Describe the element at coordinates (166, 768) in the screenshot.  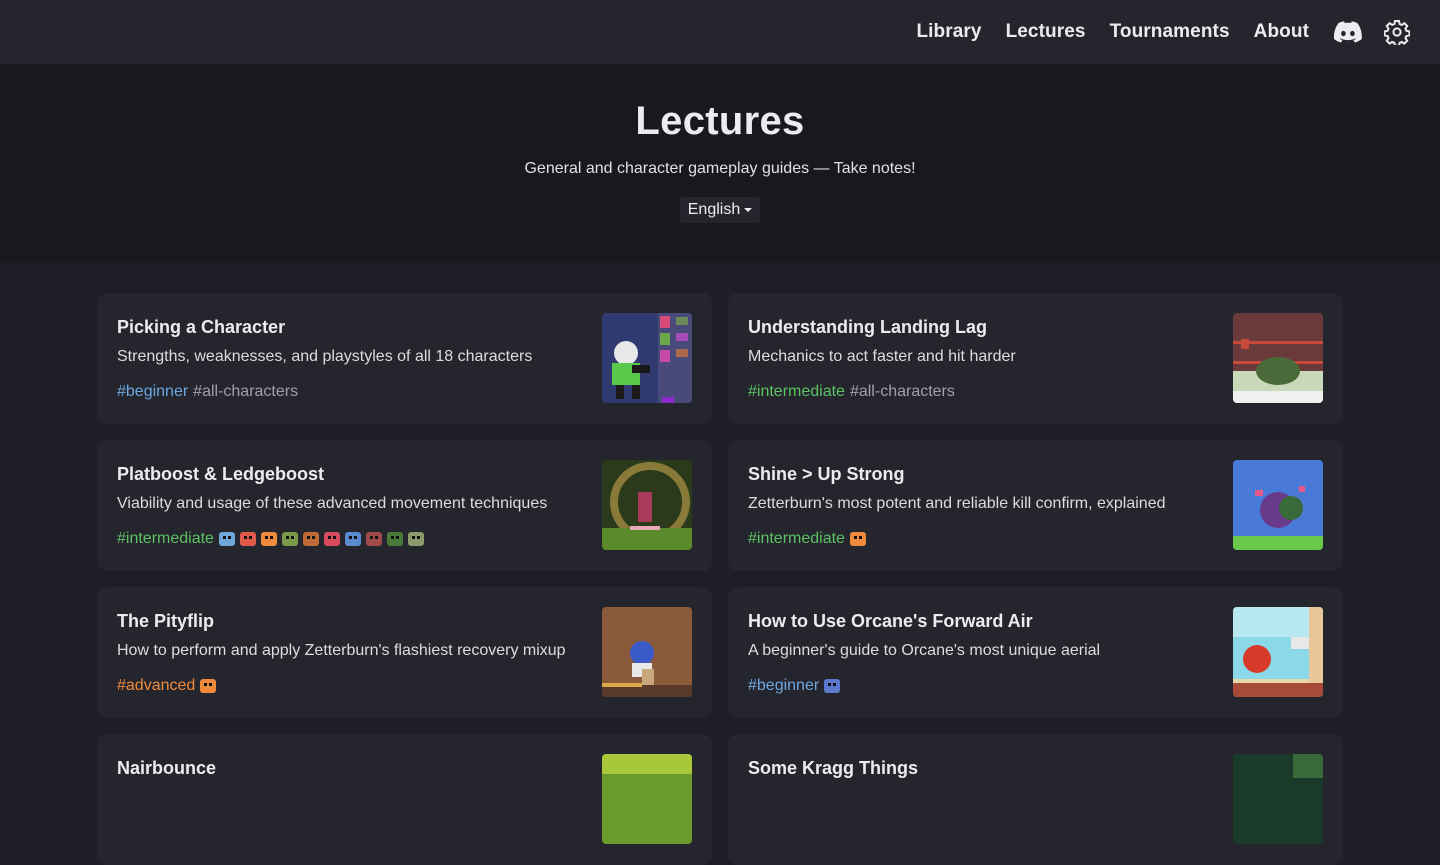
I see `card-title: Nairbounce` at that location.